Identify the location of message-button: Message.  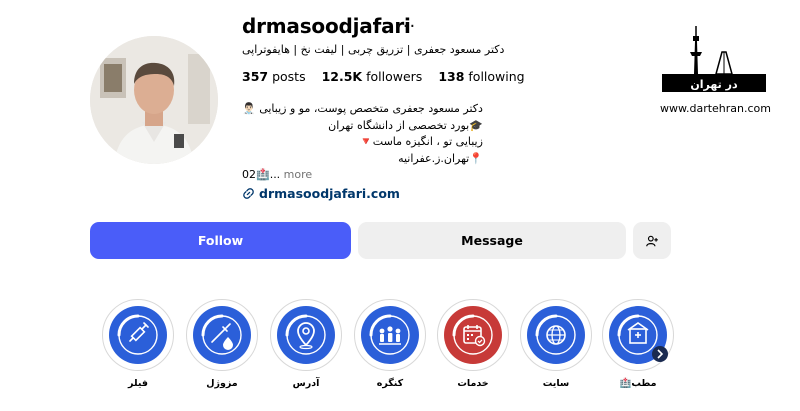
(492, 240).